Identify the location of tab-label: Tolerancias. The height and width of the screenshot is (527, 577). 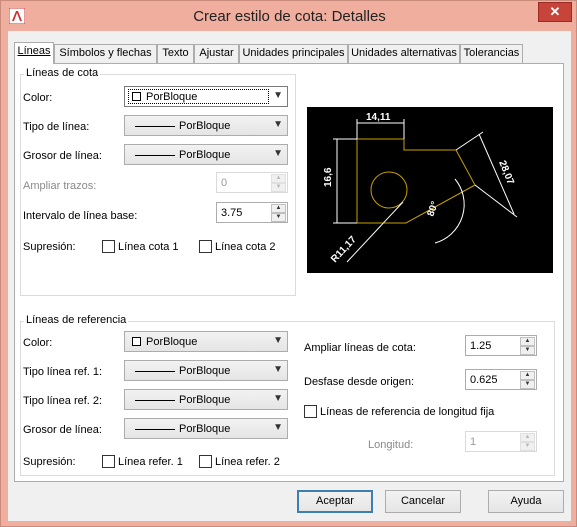
(491, 53).